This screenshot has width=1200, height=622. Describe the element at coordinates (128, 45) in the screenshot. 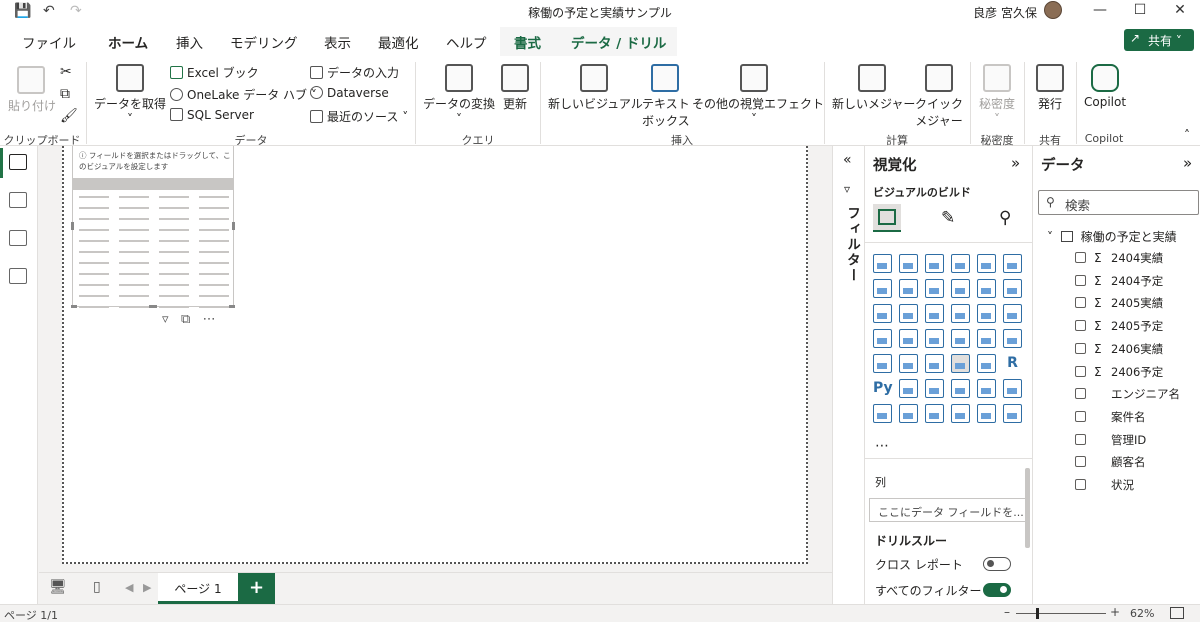

I see `tab-home: ホーム` at that location.